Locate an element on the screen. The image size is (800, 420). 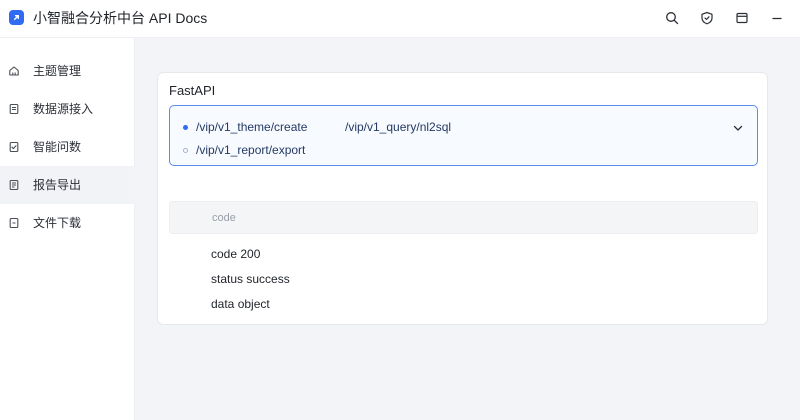
card-title: FastAPI is located at coordinates (192, 90).